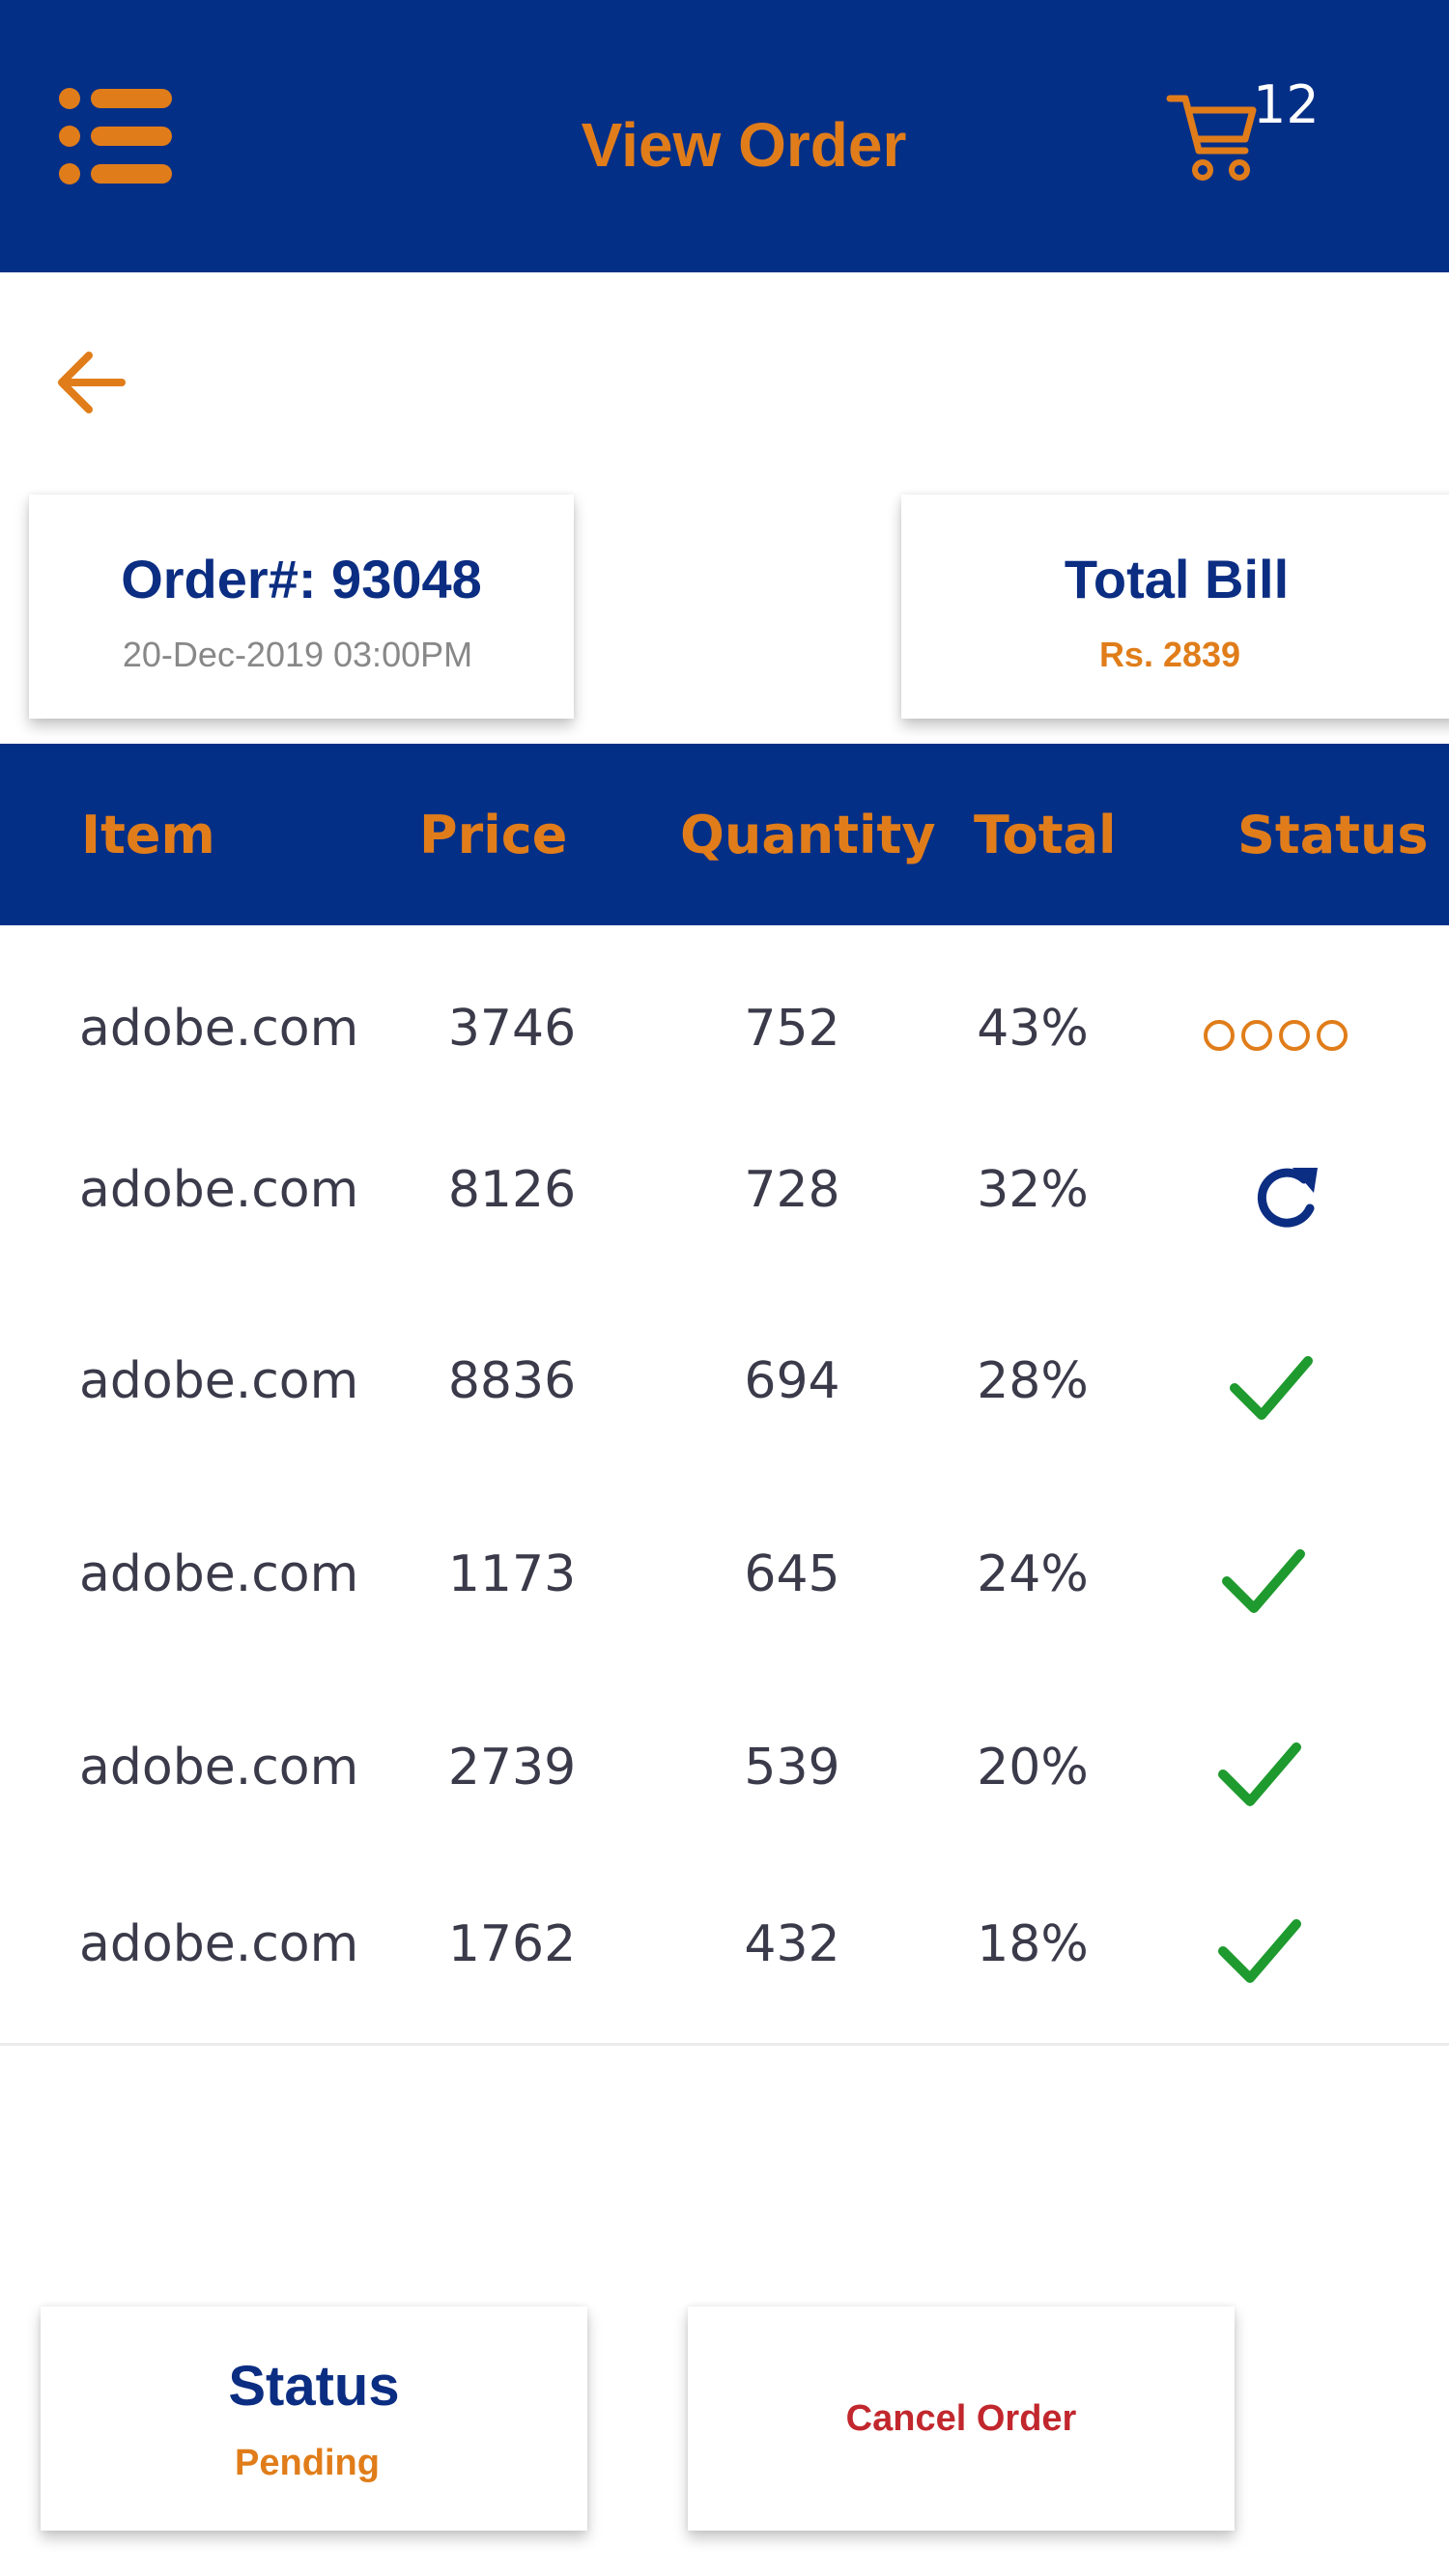 This screenshot has height=2576, width=1449. What do you see at coordinates (724, 1944) in the screenshot?
I see `table-row: adobe.com 1762 432 18%` at bounding box center [724, 1944].